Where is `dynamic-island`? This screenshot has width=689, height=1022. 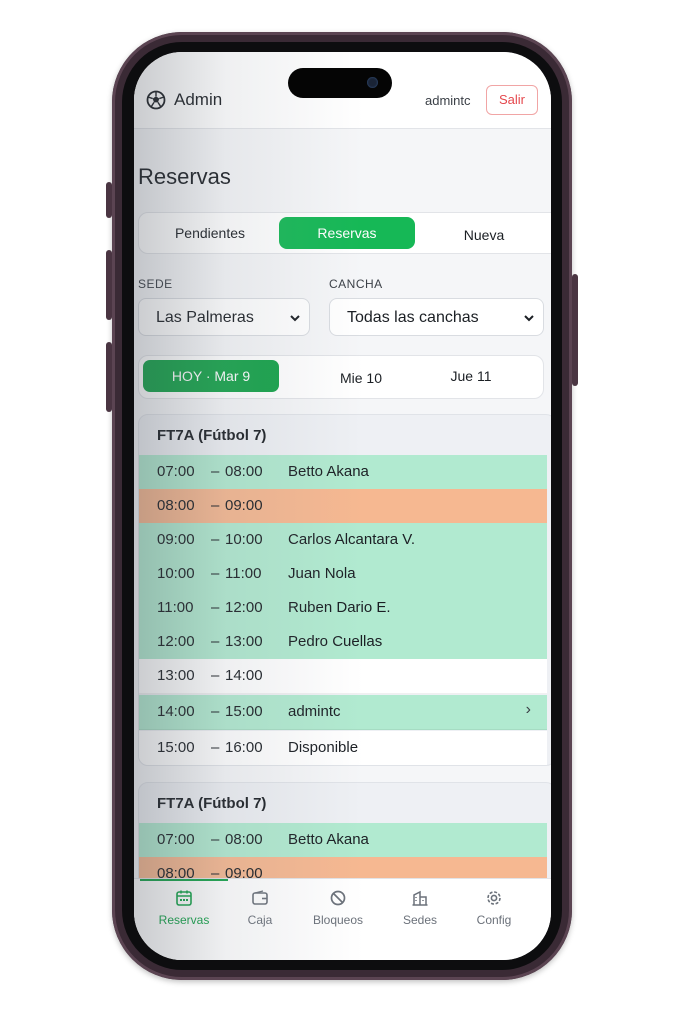
dynamic-island is located at coordinates (340, 83).